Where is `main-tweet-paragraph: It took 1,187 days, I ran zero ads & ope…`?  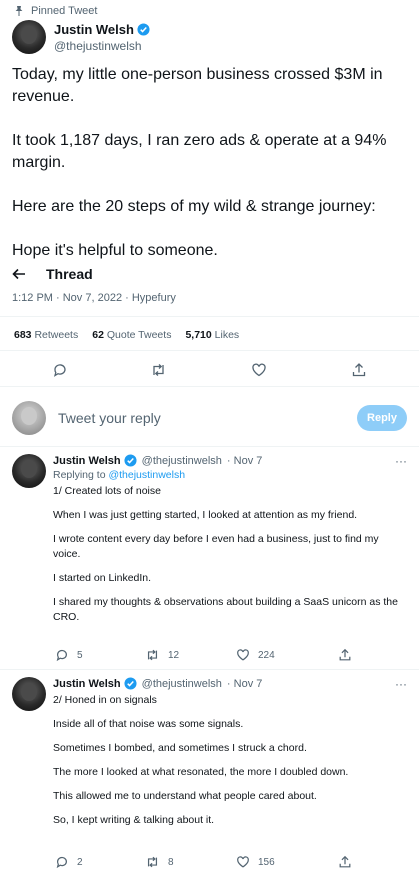
main-tweet-paragraph: It took 1,187 days, I ran zero ads & ope… is located at coordinates (199, 151).